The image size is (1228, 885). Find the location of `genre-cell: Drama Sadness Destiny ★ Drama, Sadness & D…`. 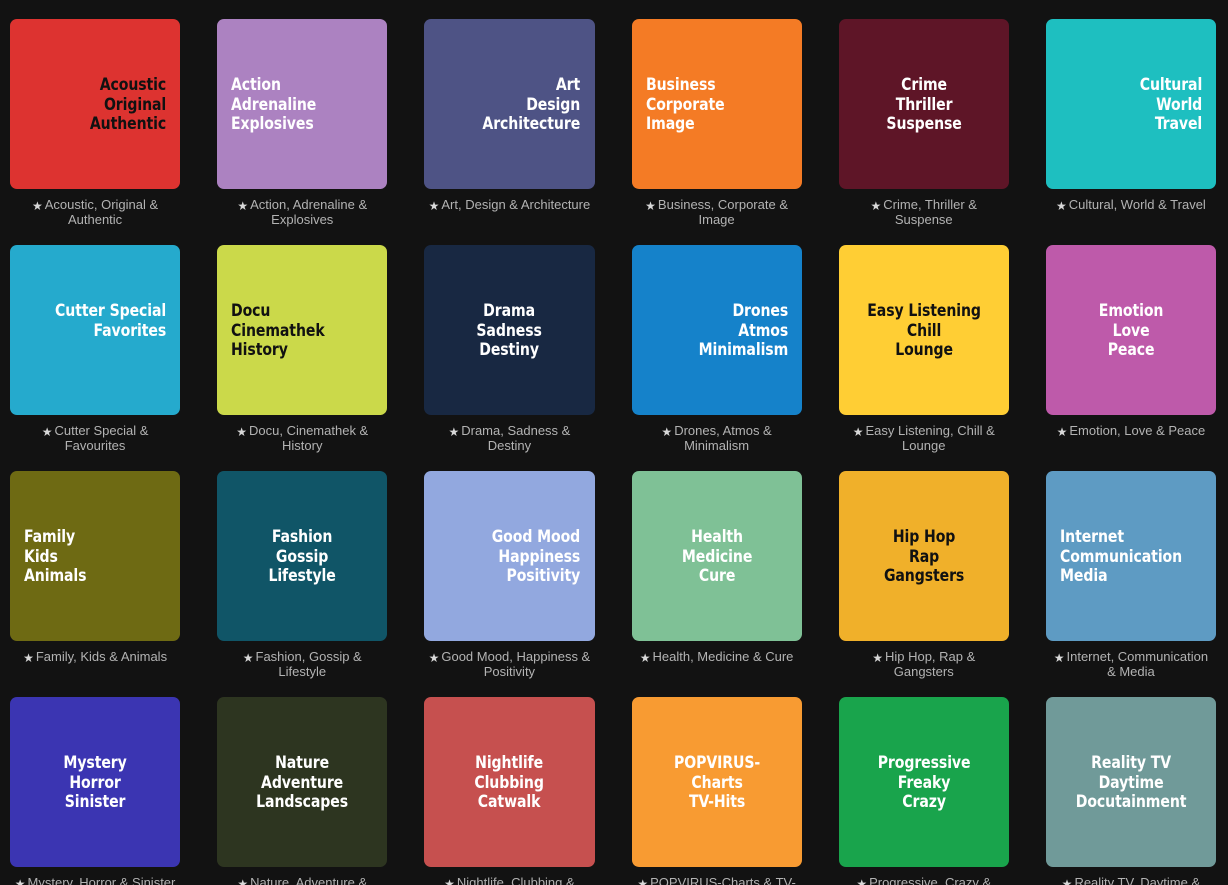

genre-cell: Drama Sadness Destiny ★ Drama, Sadness & D… is located at coordinates (509, 349).